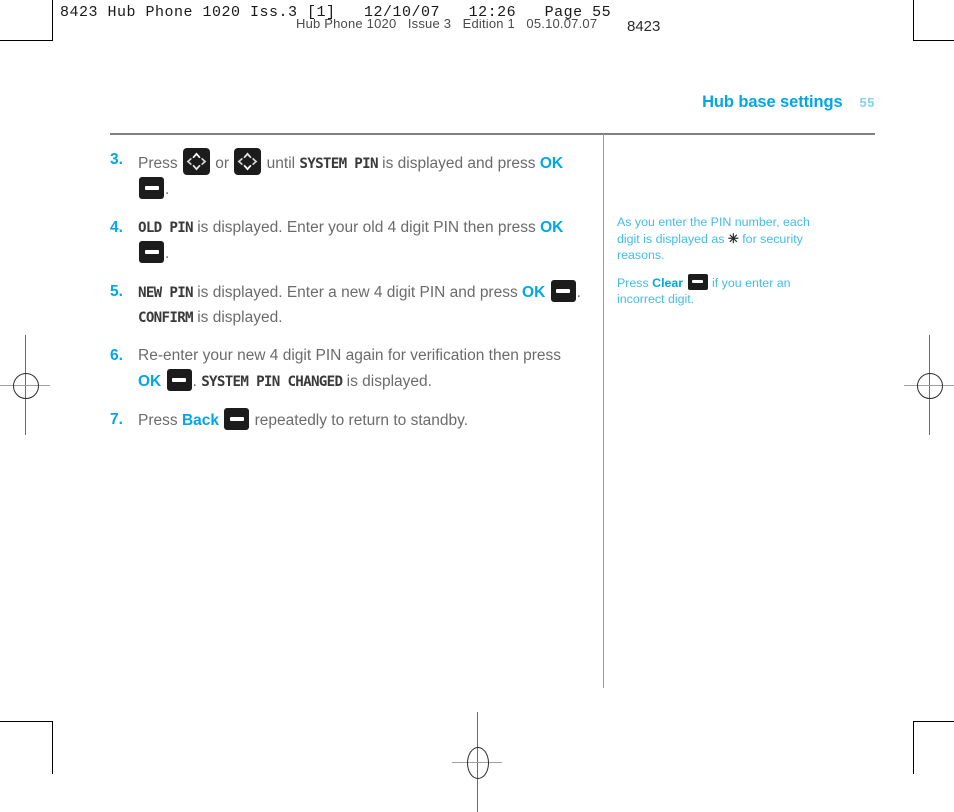 The height and width of the screenshot is (812, 954). I want to click on column-divider-rule, so click(603, 411).